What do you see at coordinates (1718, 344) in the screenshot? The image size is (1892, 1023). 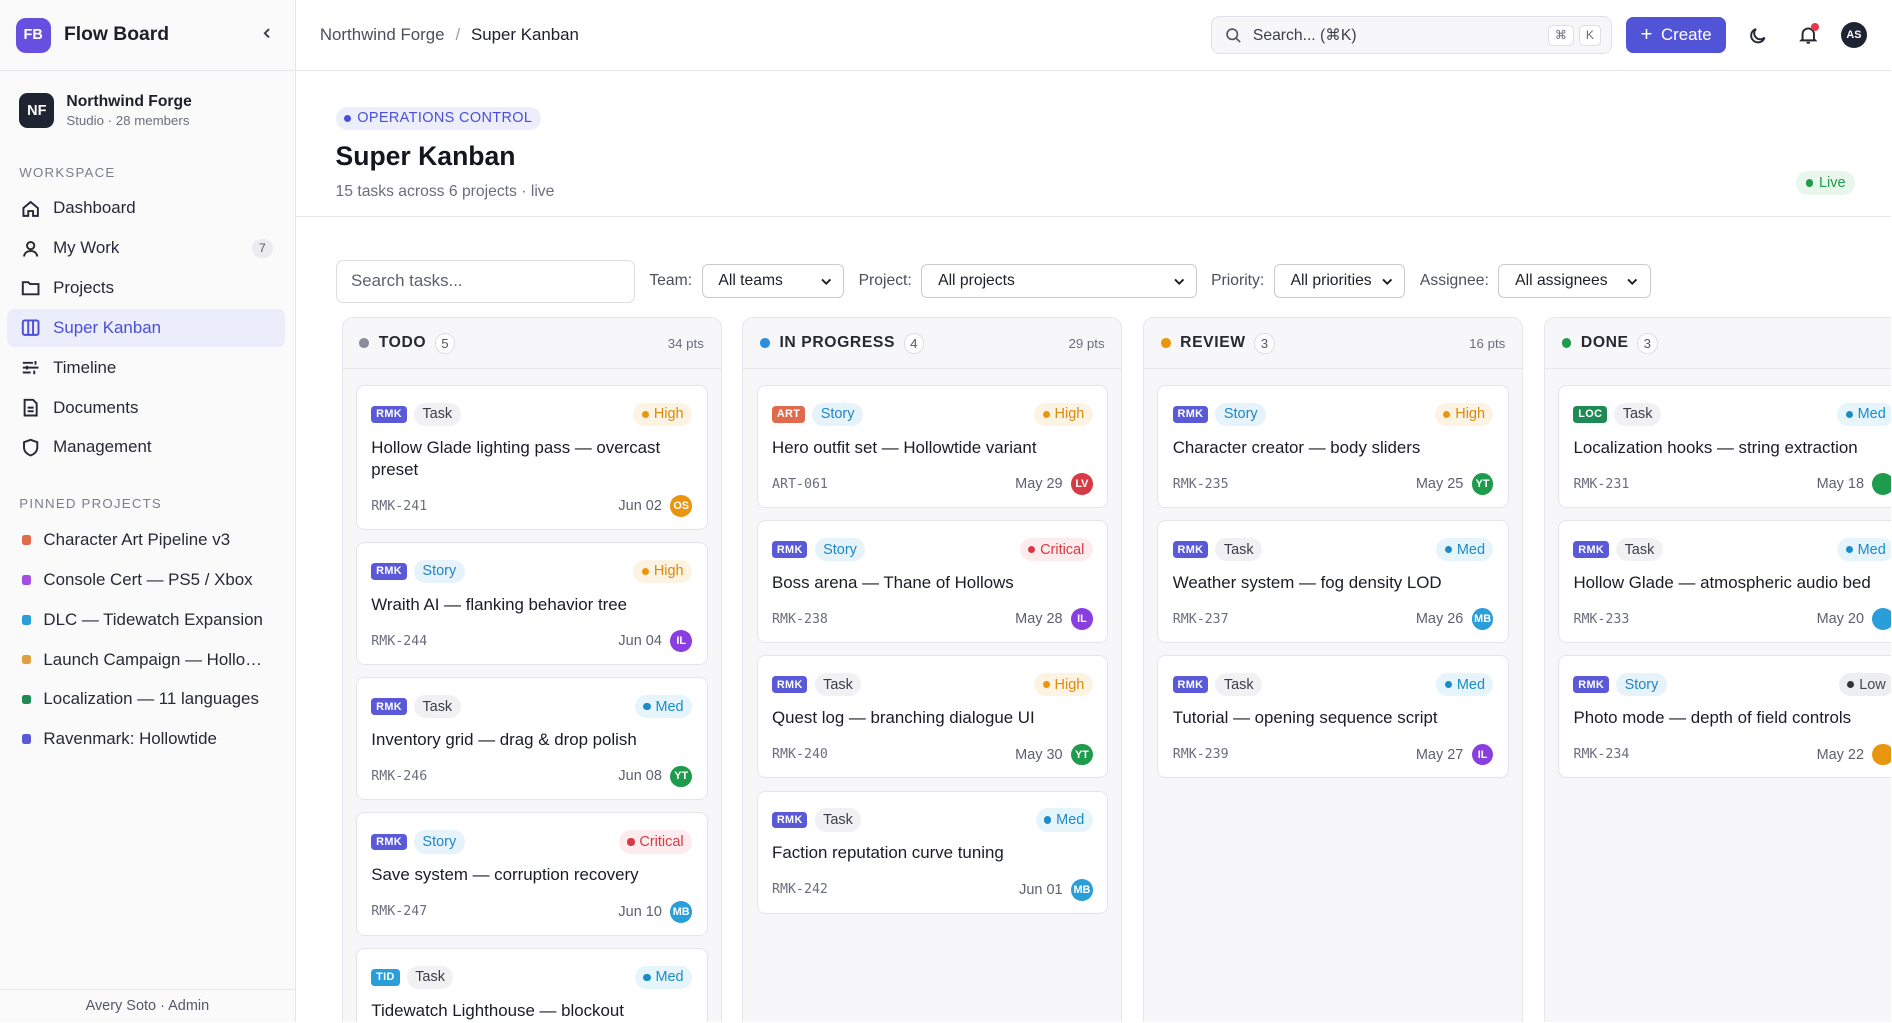 I see `column-header: DONE 3` at bounding box center [1718, 344].